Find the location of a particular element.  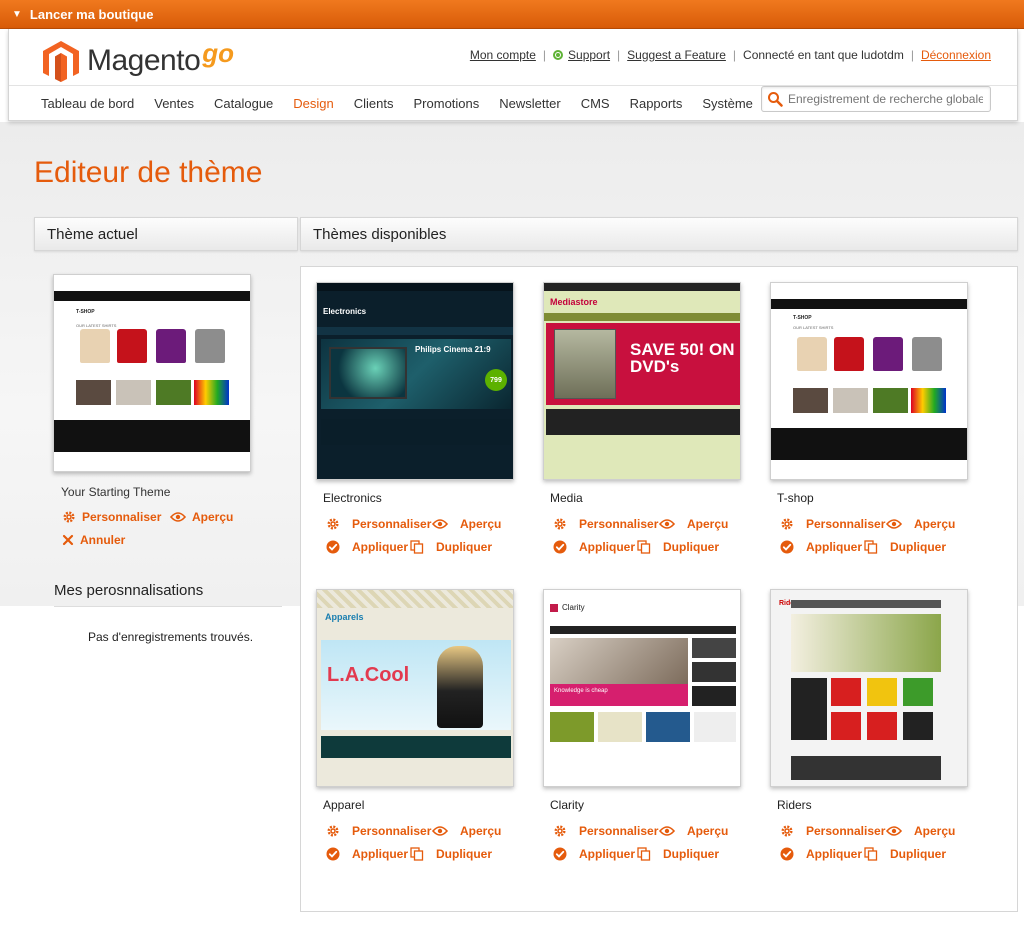

clarity-preview-button: Aperçu is located at coordinates (693, 831).